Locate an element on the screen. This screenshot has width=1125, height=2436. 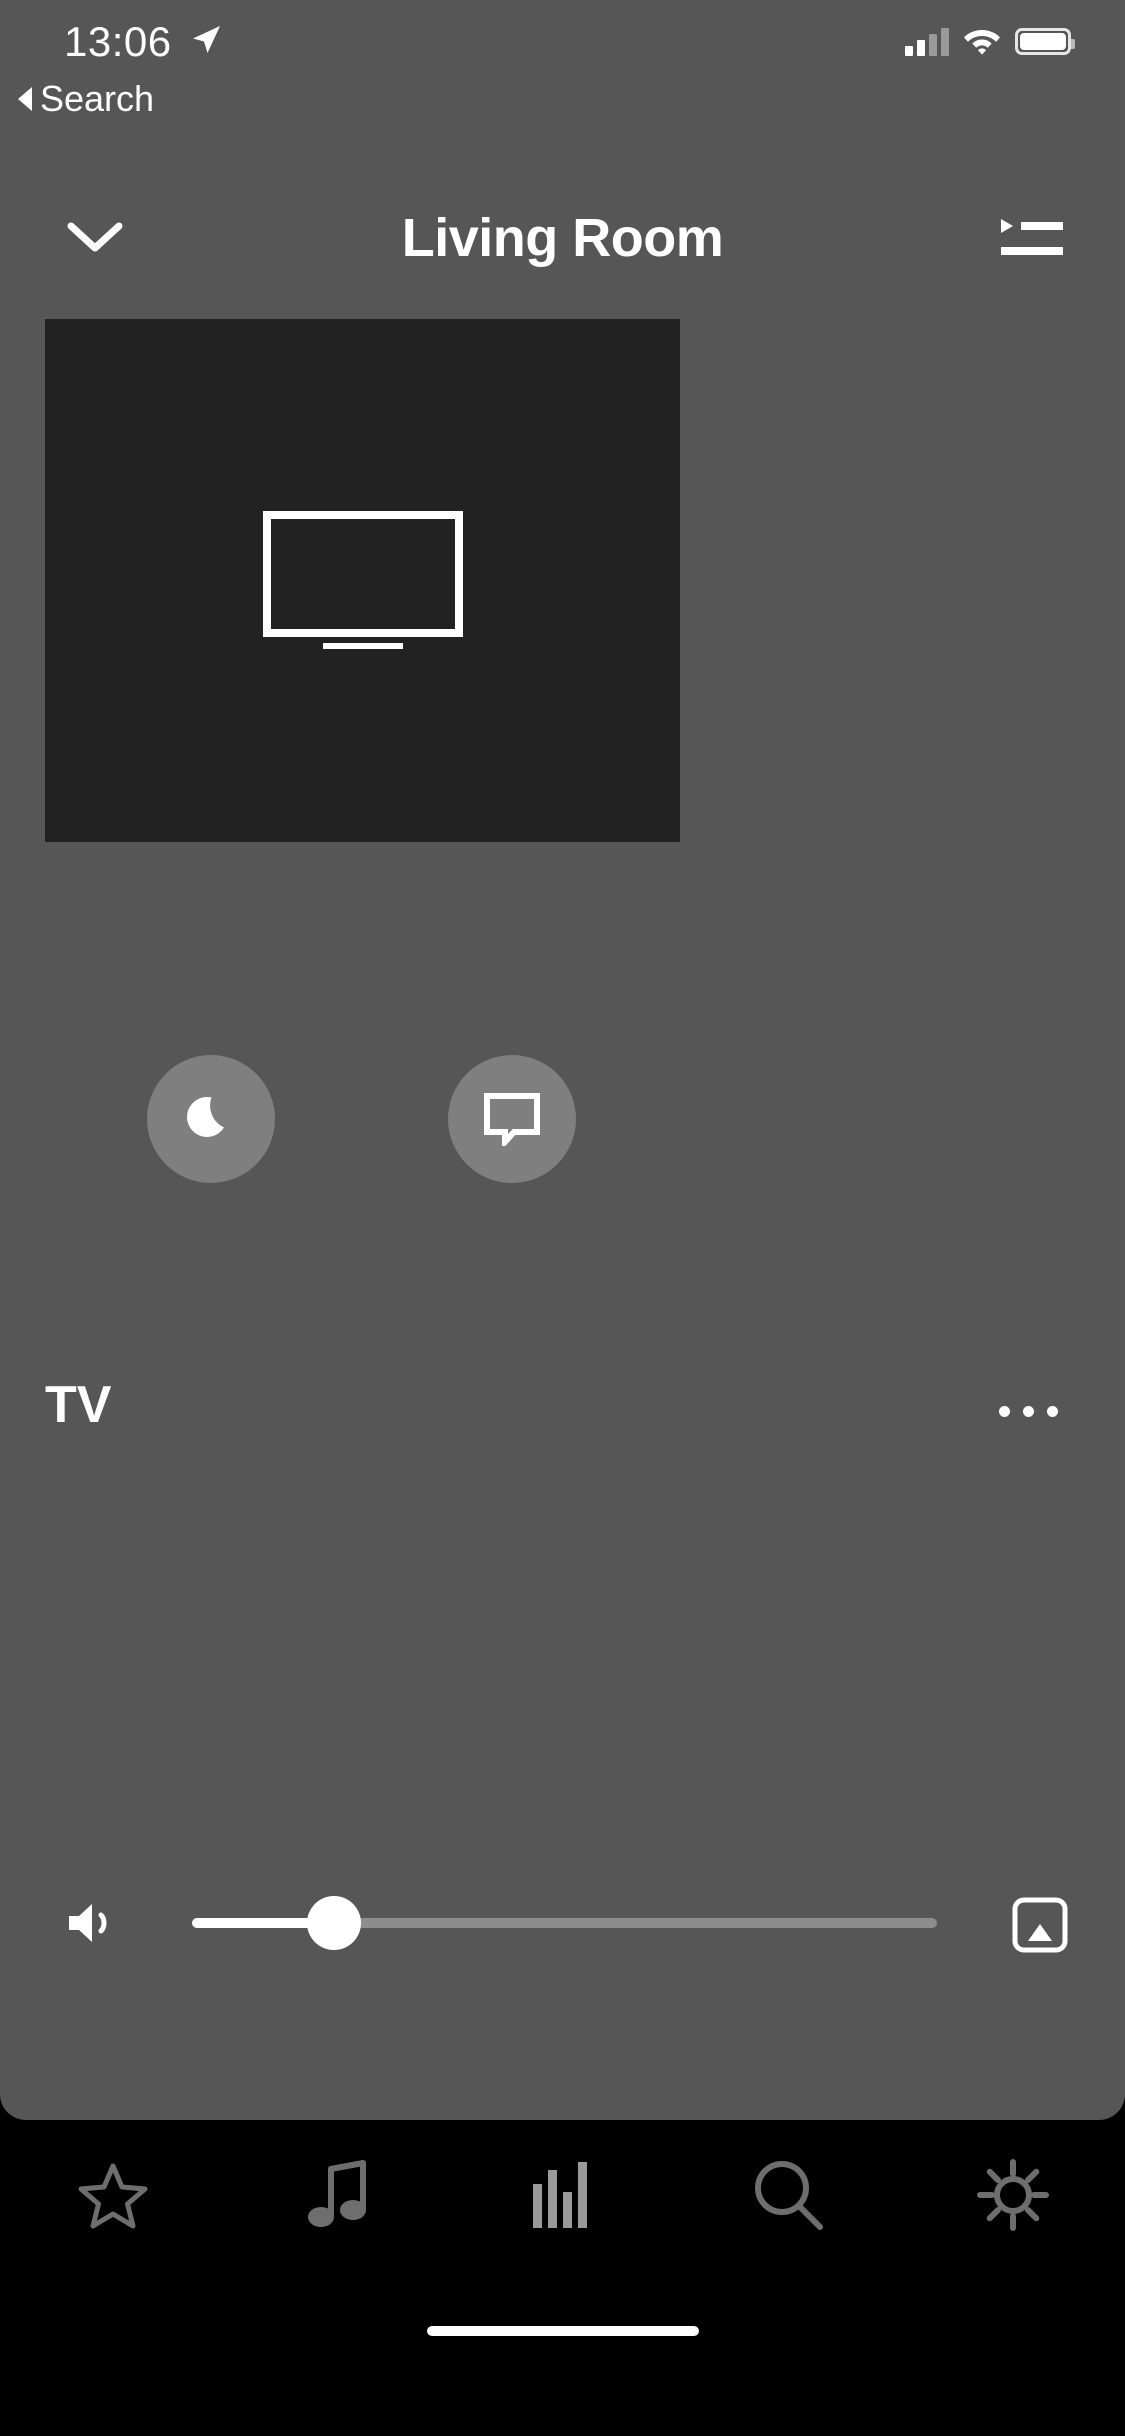
mute-button is located at coordinates (93, 1923).